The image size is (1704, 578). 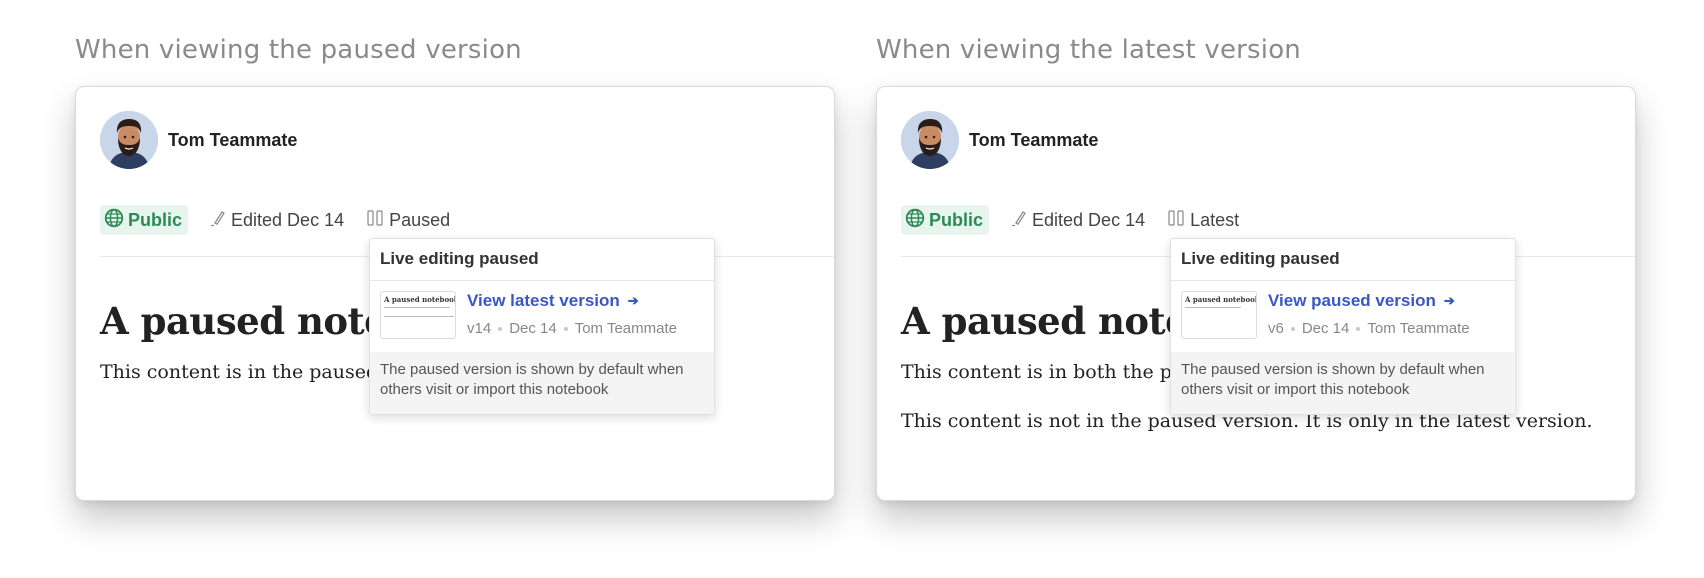 I want to click on version-status-label: Paused, so click(x=420, y=219).